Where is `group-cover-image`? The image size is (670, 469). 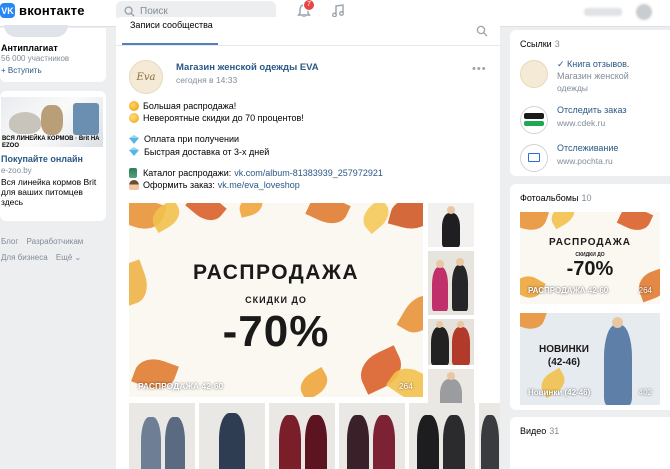
group-cover-image is located at coordinates (36, 31).